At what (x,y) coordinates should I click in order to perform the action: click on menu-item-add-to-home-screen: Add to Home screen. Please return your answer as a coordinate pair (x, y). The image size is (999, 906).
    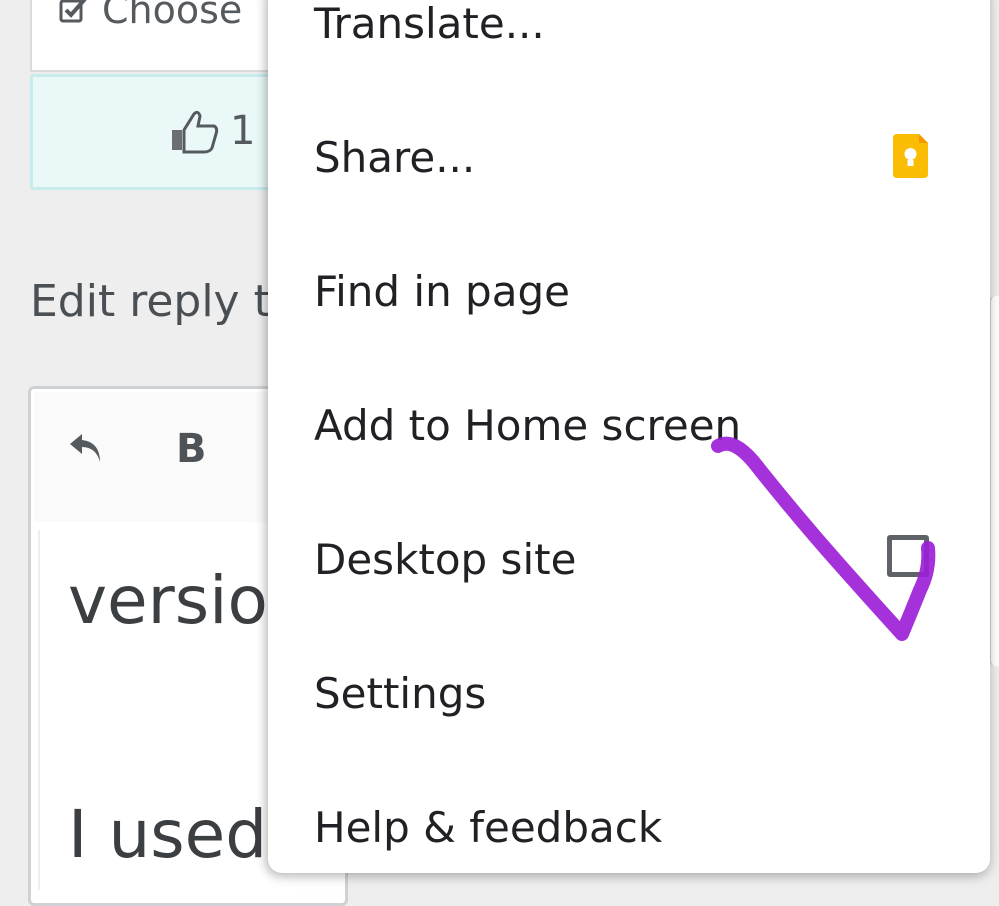
    Looking at the image, I should click on (629, 425).